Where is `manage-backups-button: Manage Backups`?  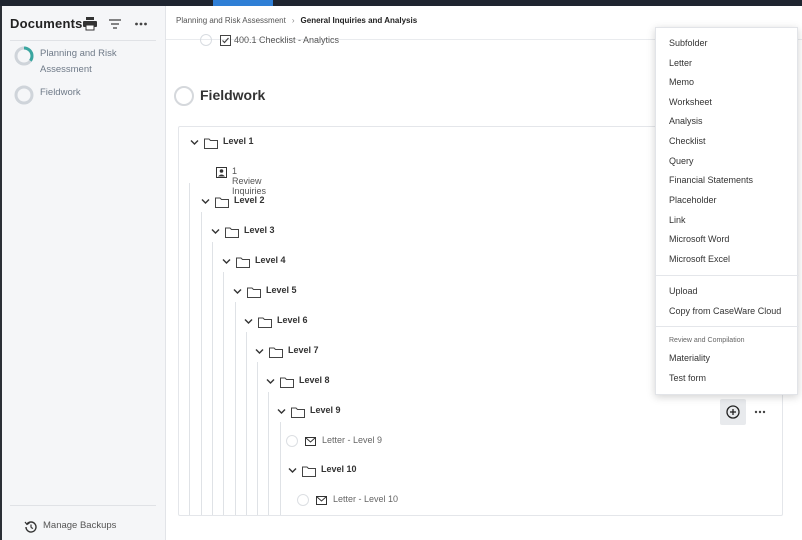 manage-backups-button: Manage Backups is located at coordinates (89, 527).